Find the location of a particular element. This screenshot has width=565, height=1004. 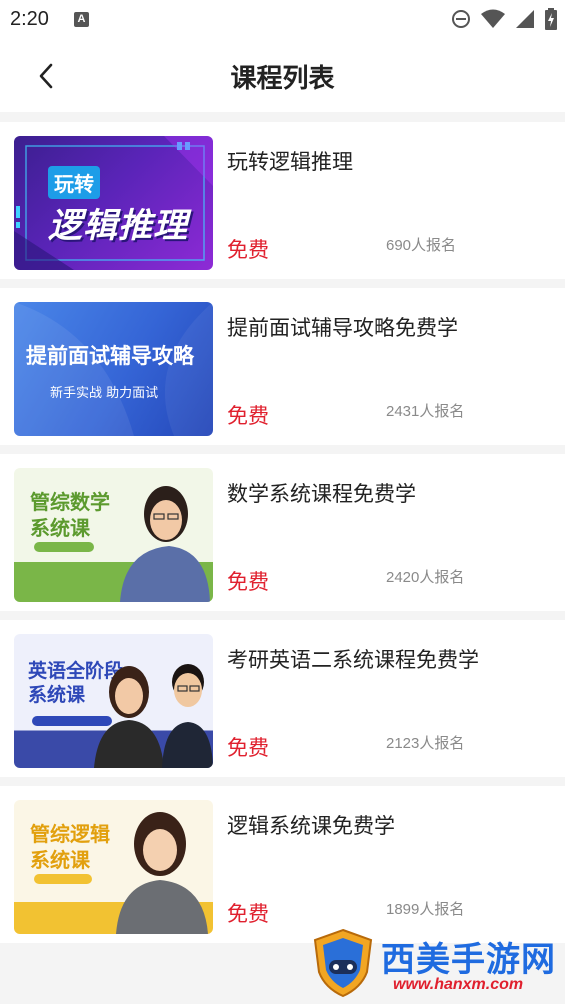

course-title: 提前面试辅导攻略免费学 is located at coordinates (342, 327).